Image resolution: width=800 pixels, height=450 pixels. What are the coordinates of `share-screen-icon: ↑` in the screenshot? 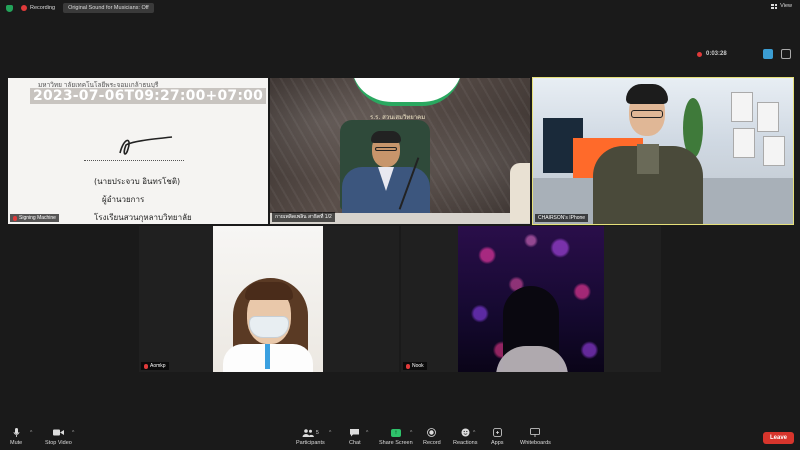 It's located at (395, 432).